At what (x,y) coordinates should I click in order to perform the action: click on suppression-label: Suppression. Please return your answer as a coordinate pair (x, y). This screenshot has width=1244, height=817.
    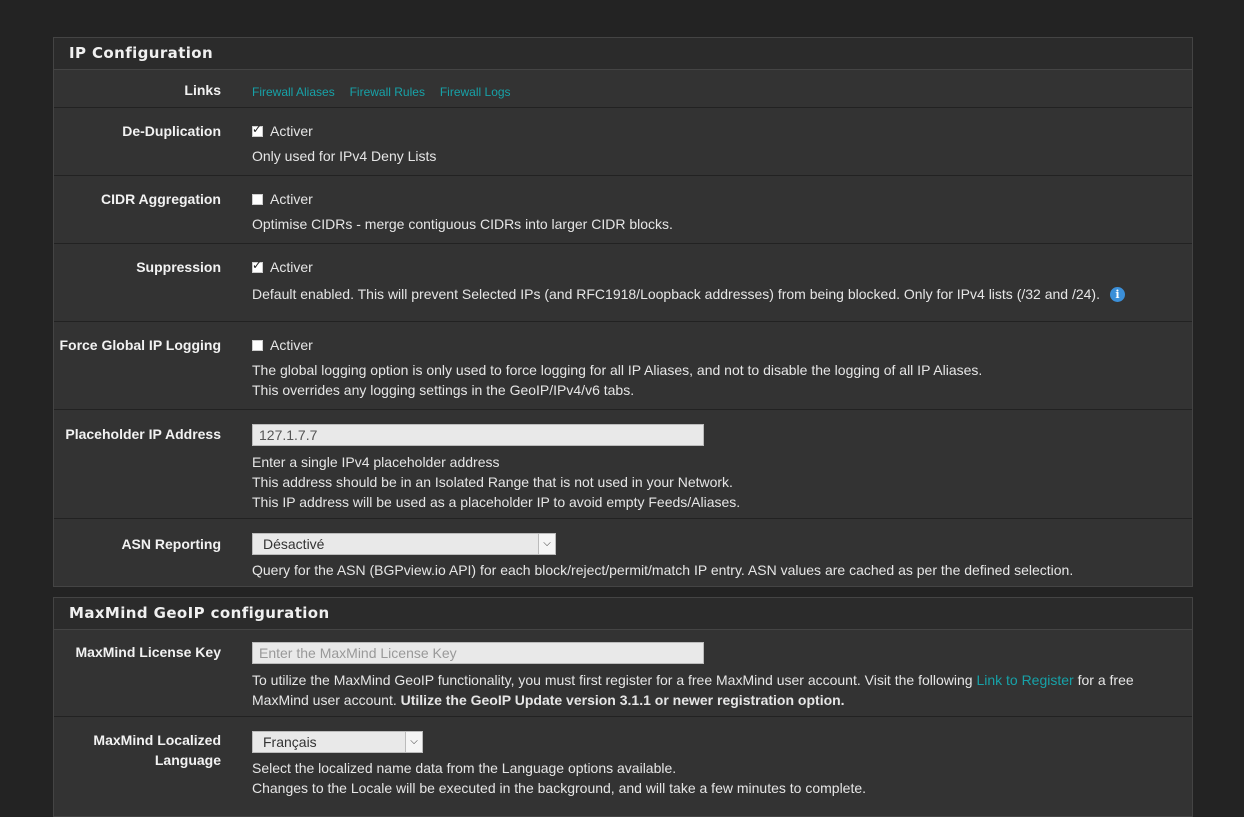
    Looking at the image, I should click on (178, 267).